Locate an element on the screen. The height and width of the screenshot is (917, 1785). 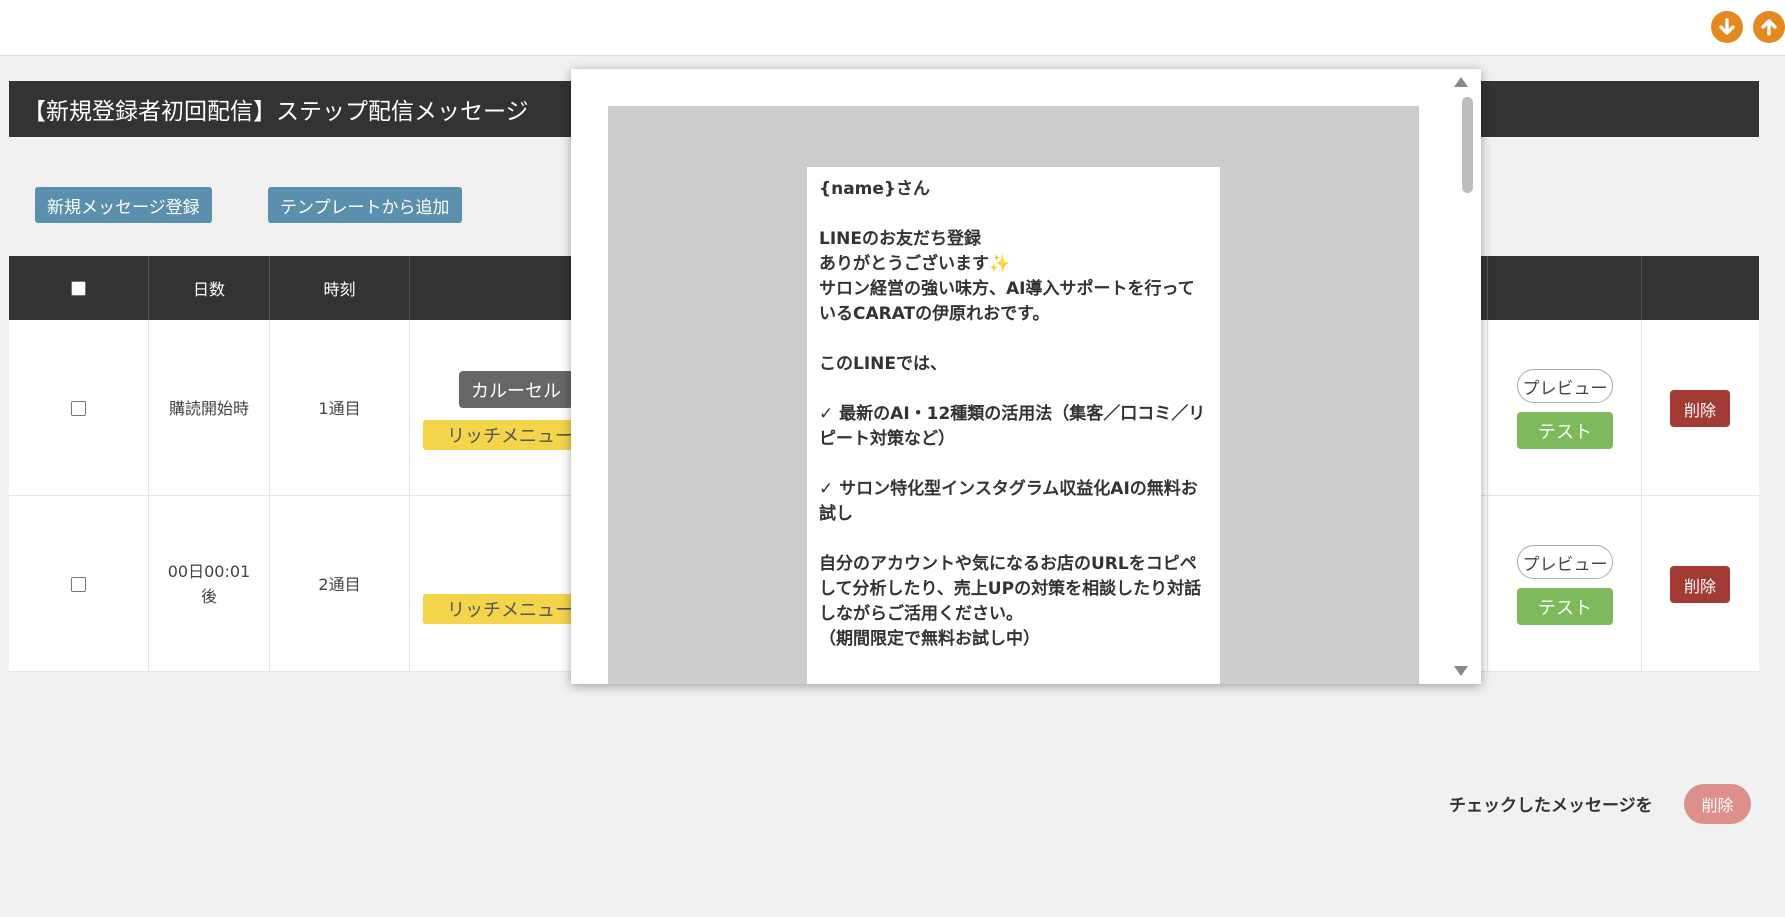
top-bar is located at coordinates (892, 28).